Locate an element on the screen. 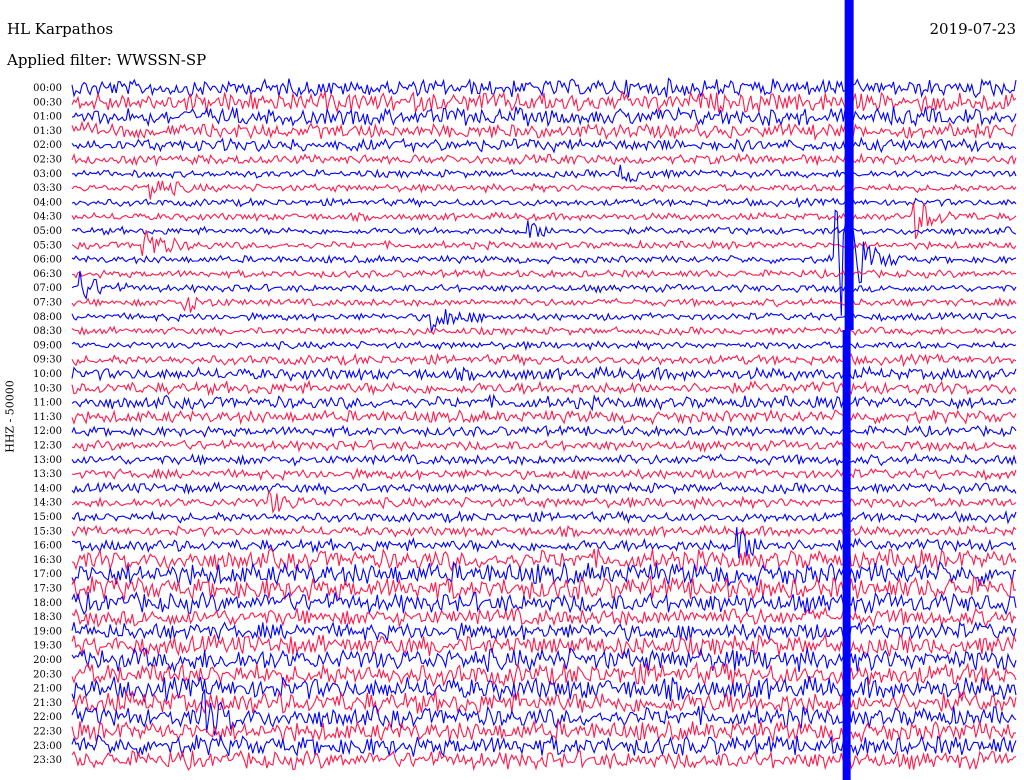 Image resolution: width=1024 pixels, height=780 pixels. tick-label: 03:30 is located at coordinates (47, 188).